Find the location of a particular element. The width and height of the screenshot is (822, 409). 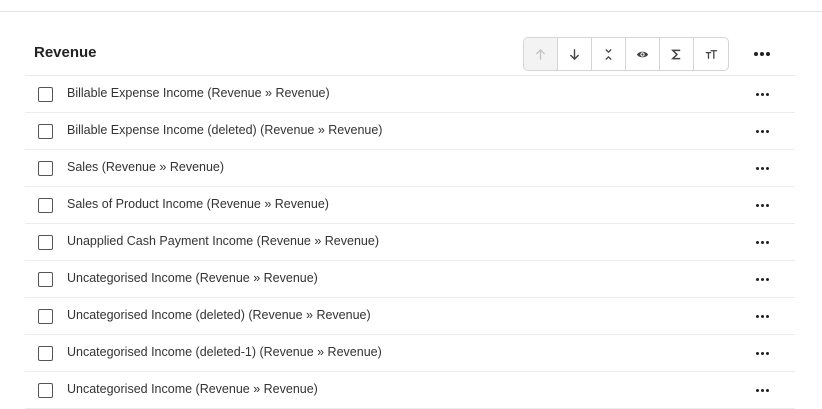

sum-button is located at coordinates (677, 54).